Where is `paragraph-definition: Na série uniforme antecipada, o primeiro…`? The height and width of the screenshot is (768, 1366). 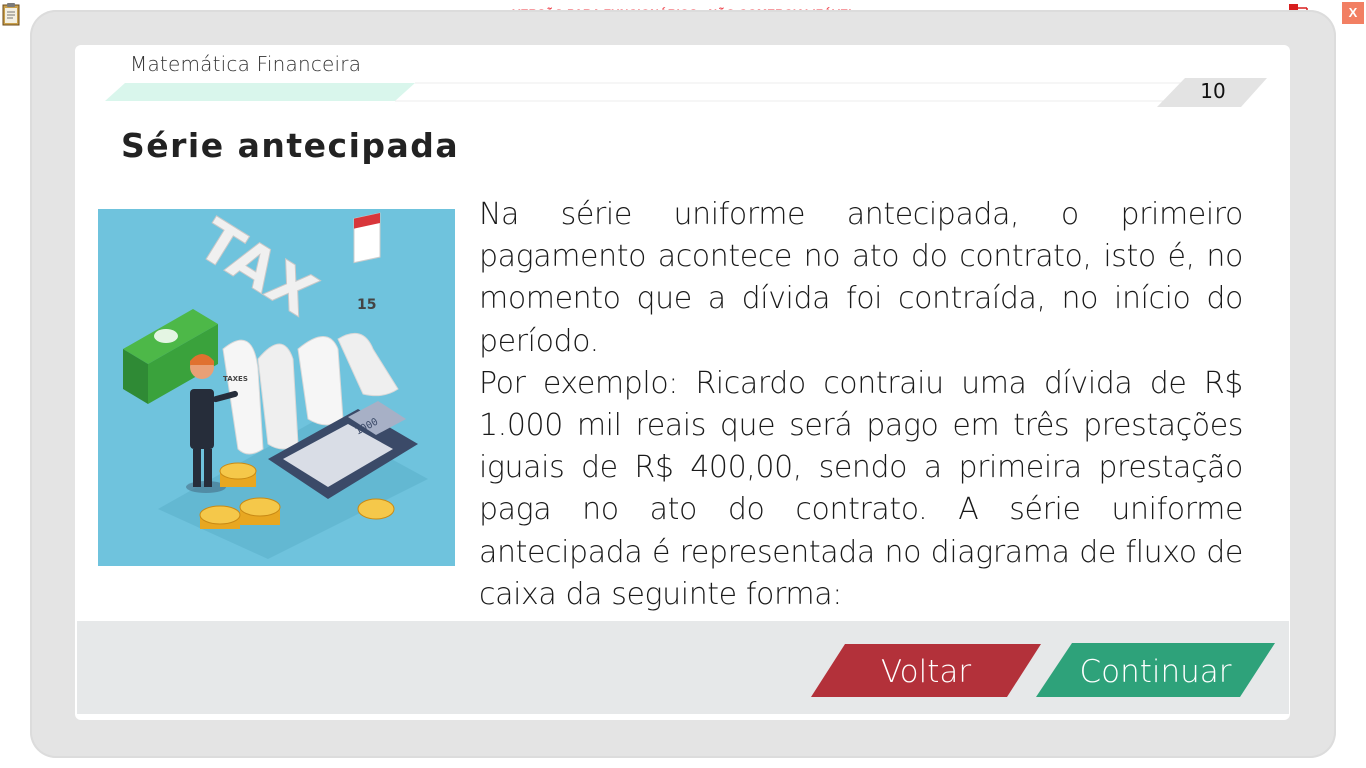
paragraph-definition: Na série uniforme antecipada, o primeiro… is located at coordinates (861, 278).